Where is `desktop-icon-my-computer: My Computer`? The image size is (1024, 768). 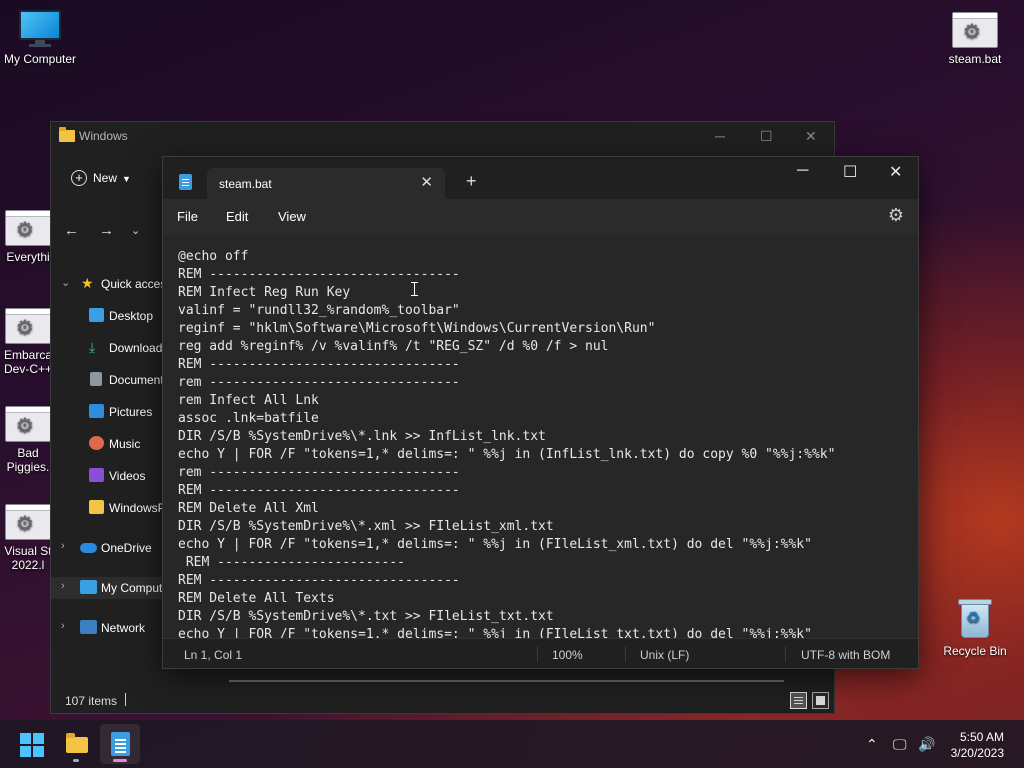 desktop-icon-my-computer: My Computer is located at coordinates (40, 38).